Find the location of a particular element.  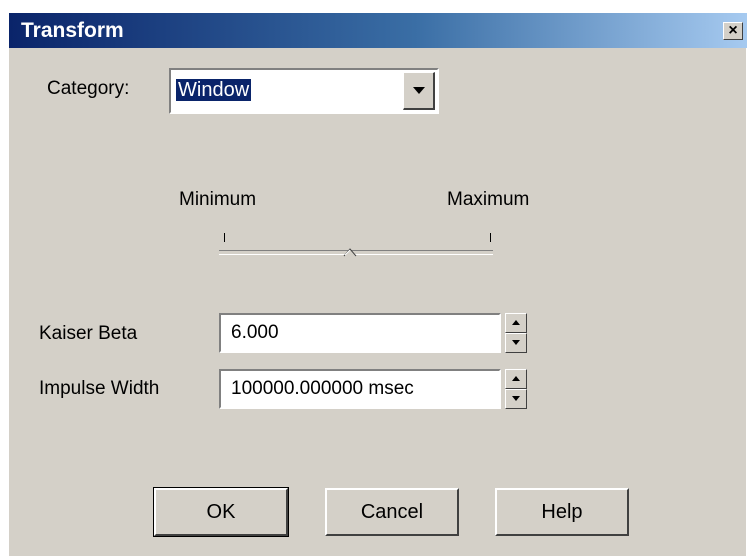

impulse-width-spinner is located at coordinates (516, 389).